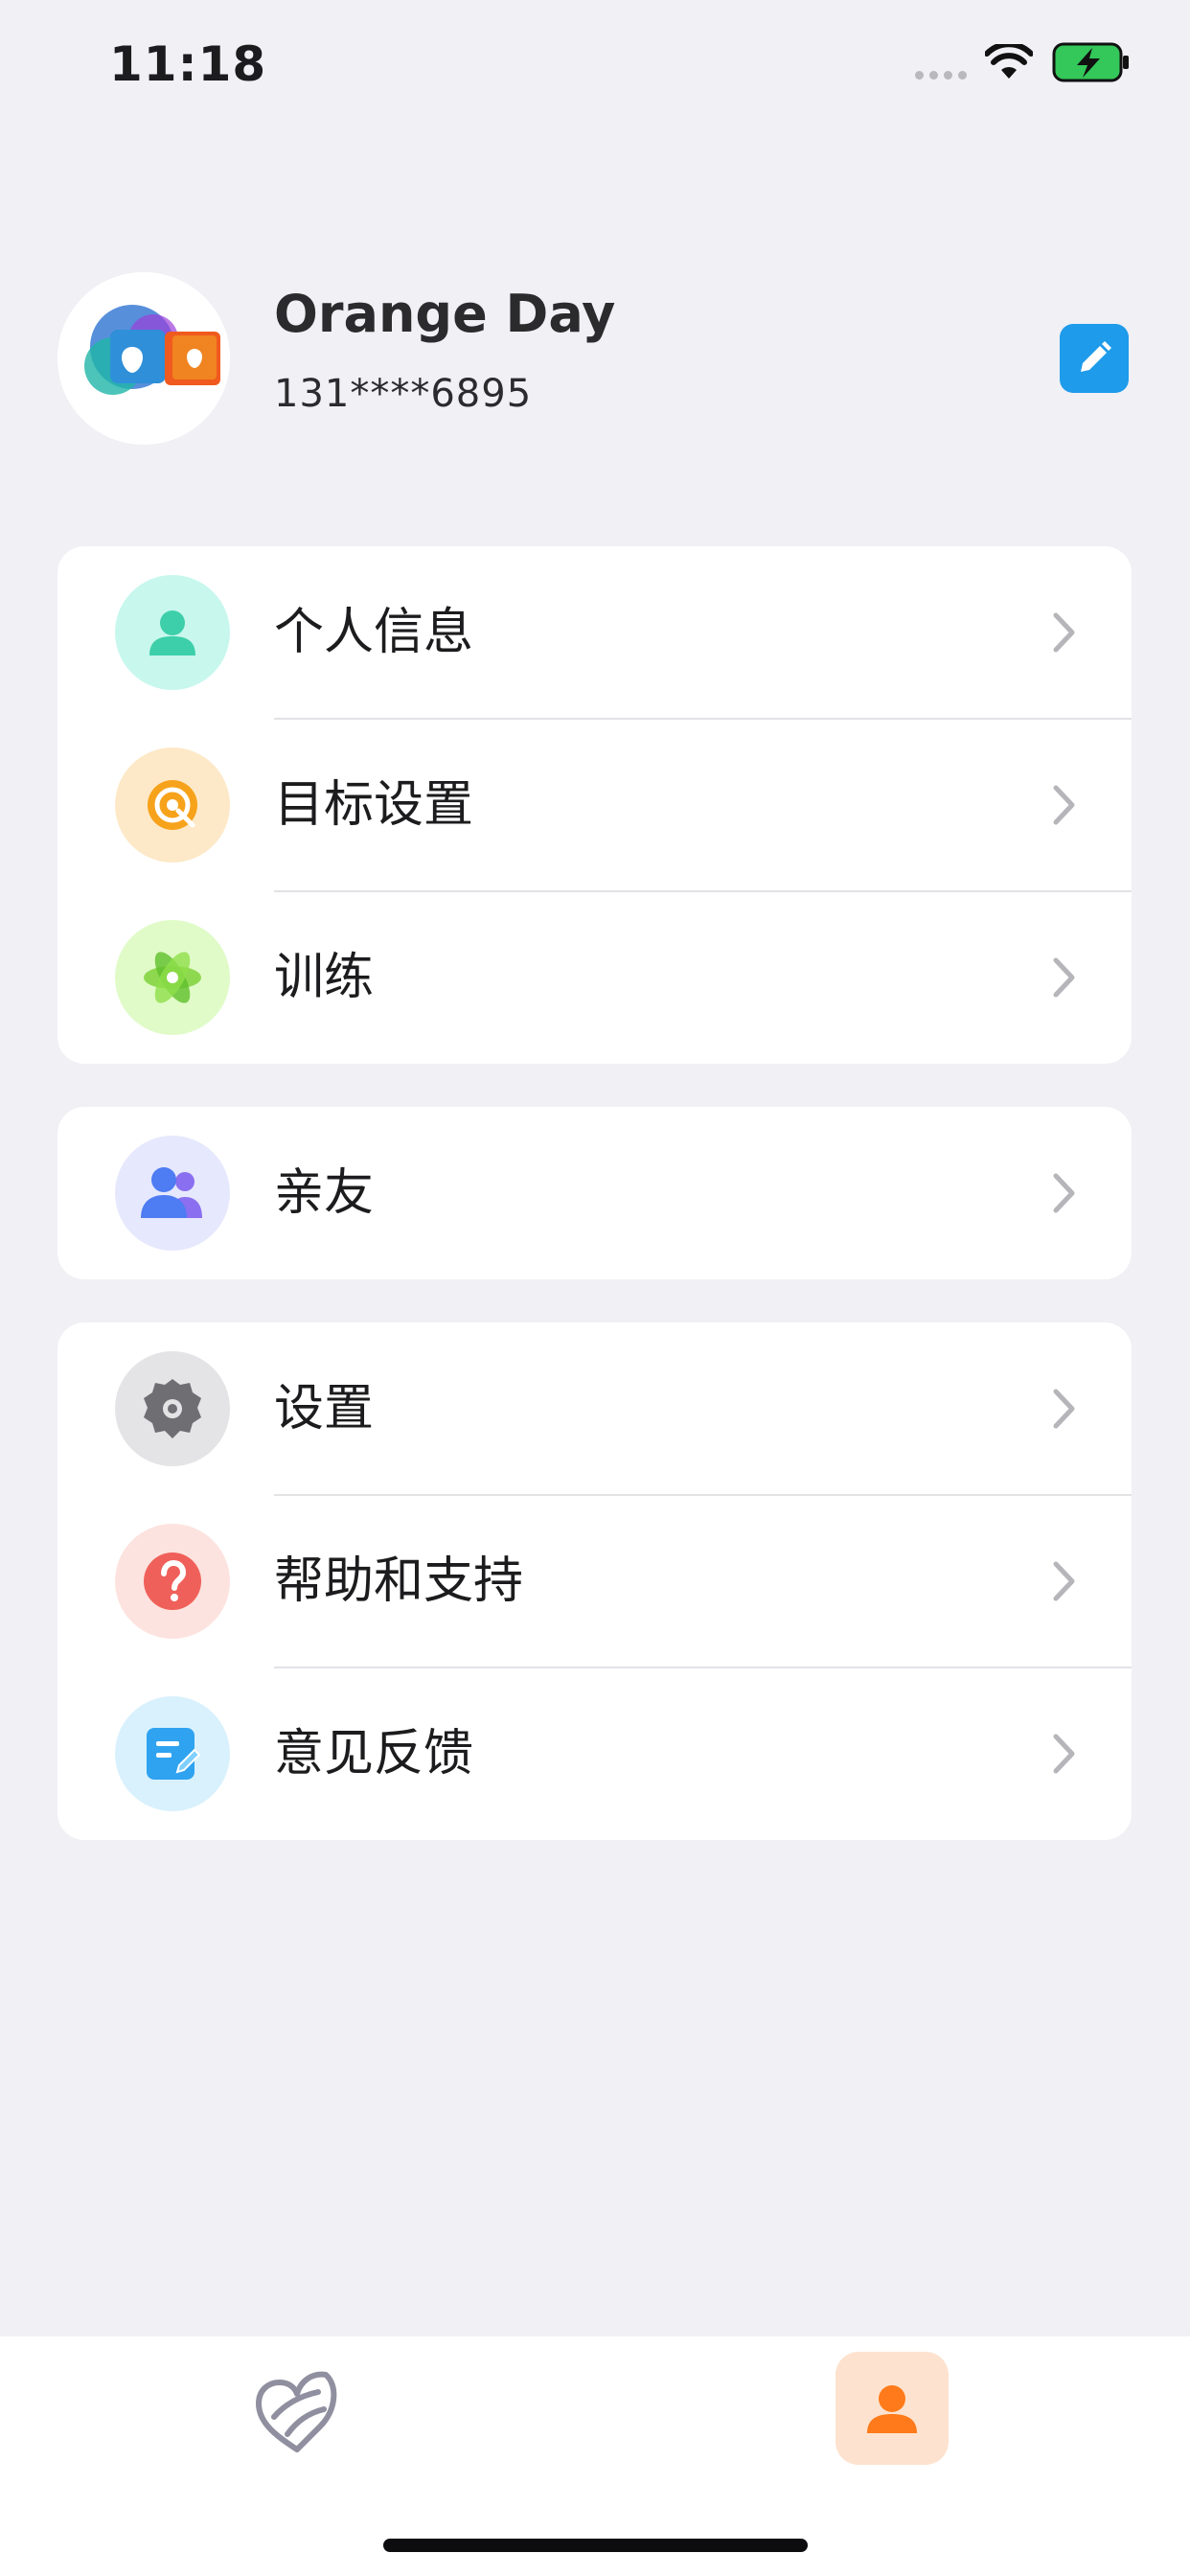 The height and width of the screenshot is (2576, 1190). I want to click on menu-item-settings: 设置, so click(594, 1408).